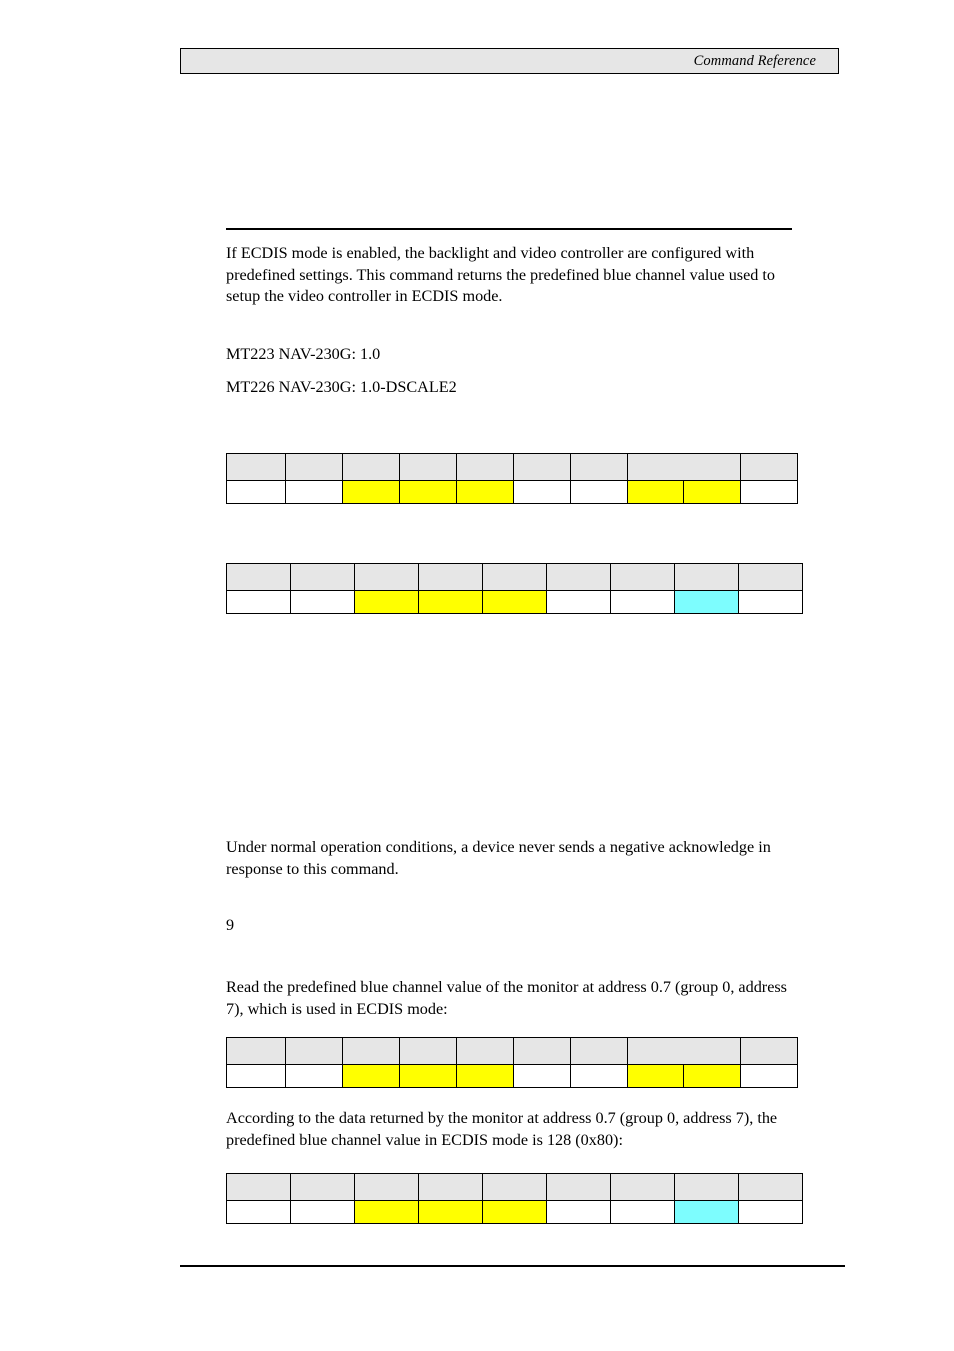  What do you see at coordinates (509, 229) in the screenshot?
I see `section-rule-top` at bounding box center [509, 229].